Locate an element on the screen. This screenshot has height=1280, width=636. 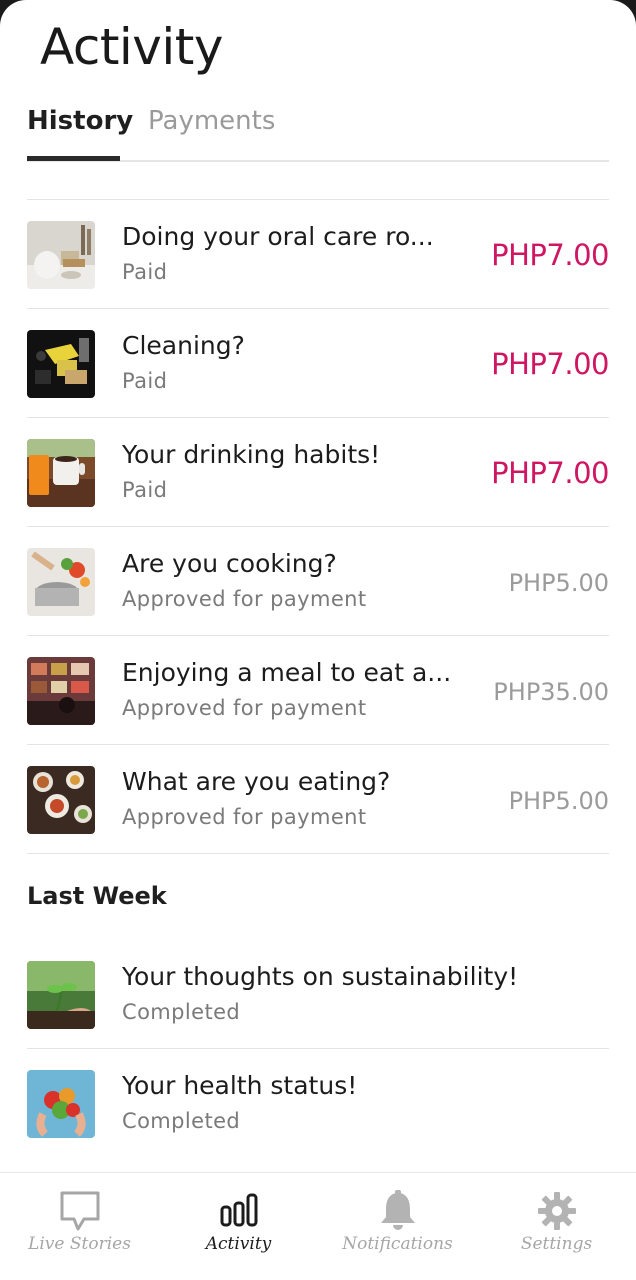
nav-settings: Settings is located at coordinates (556, 1226).